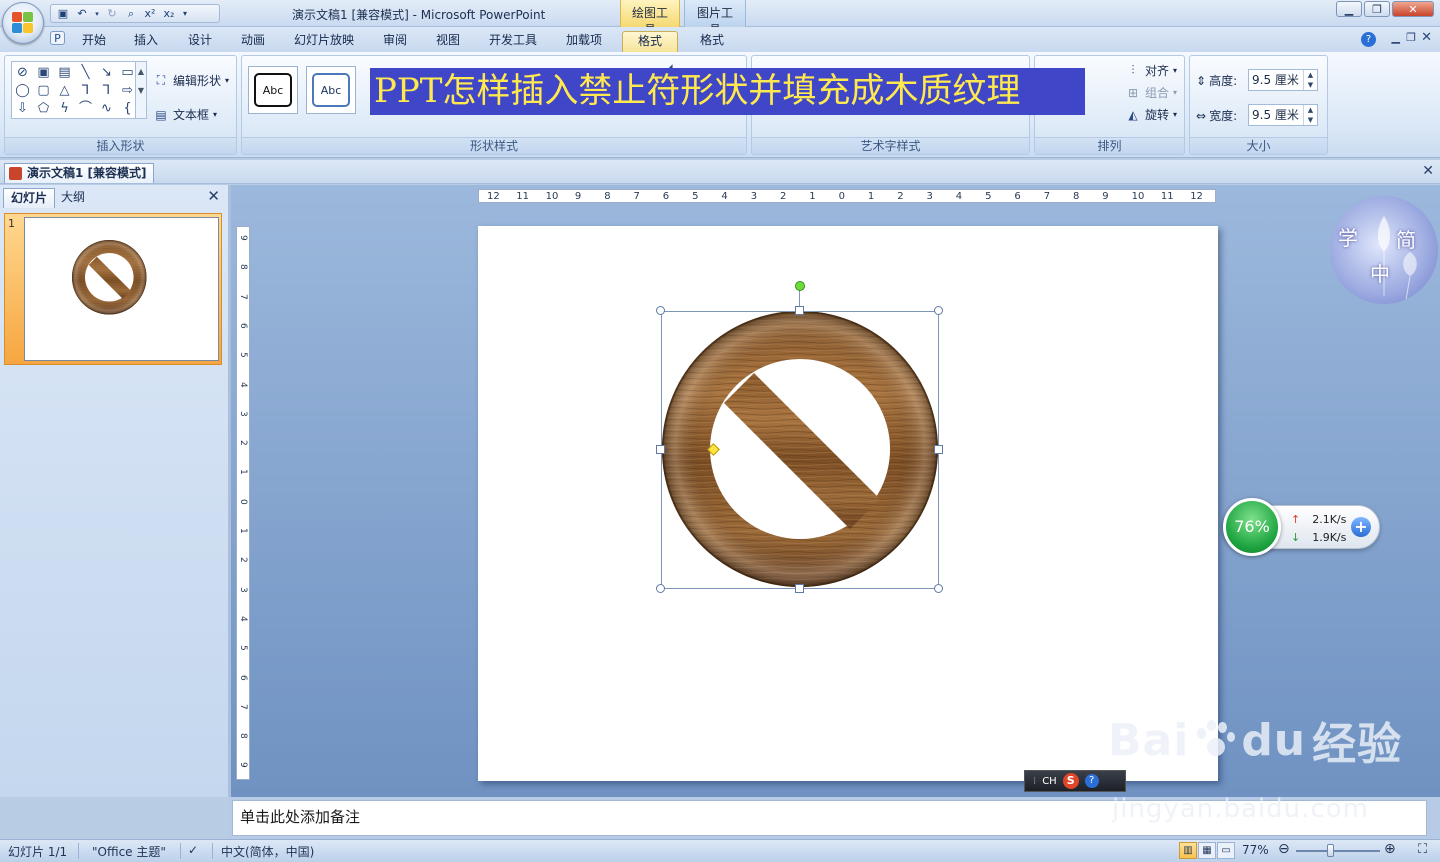  What do you see at coordinates (448, 41) in the screenshot?
I see `tab-view: 视图` at bounding box center [448, 41].